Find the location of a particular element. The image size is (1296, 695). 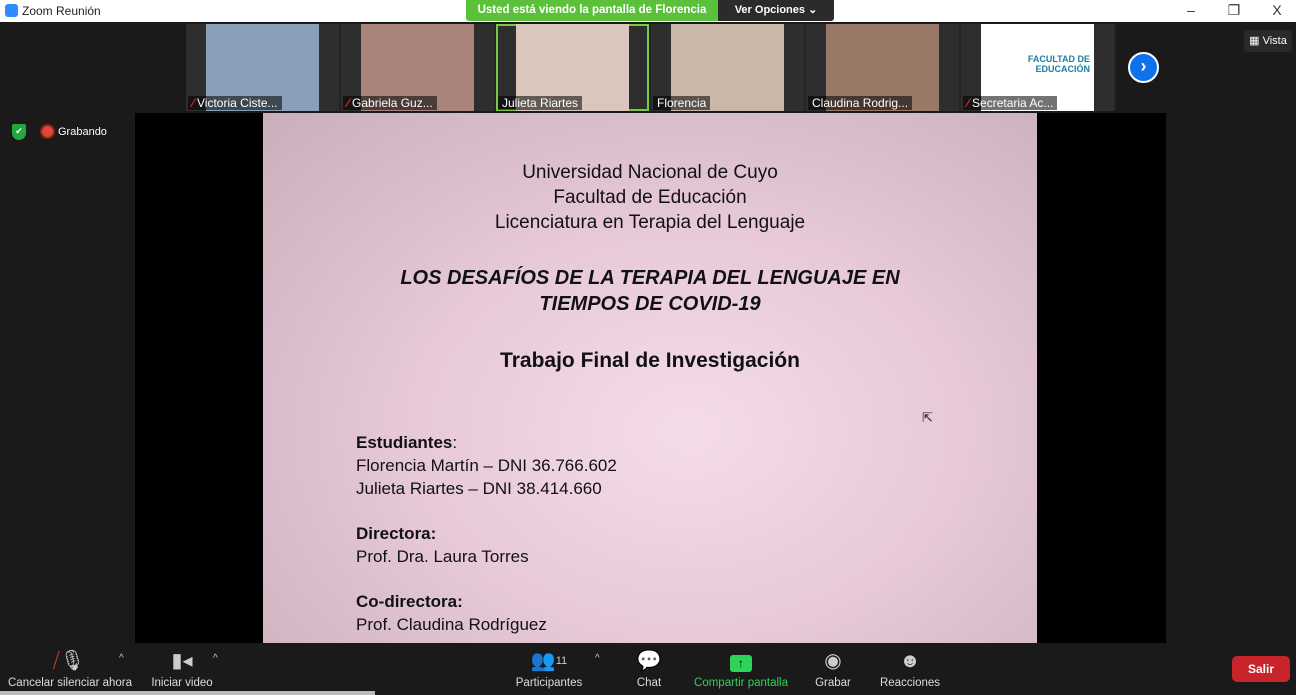

participants-count: 11 is located at coordinates (561, 661).